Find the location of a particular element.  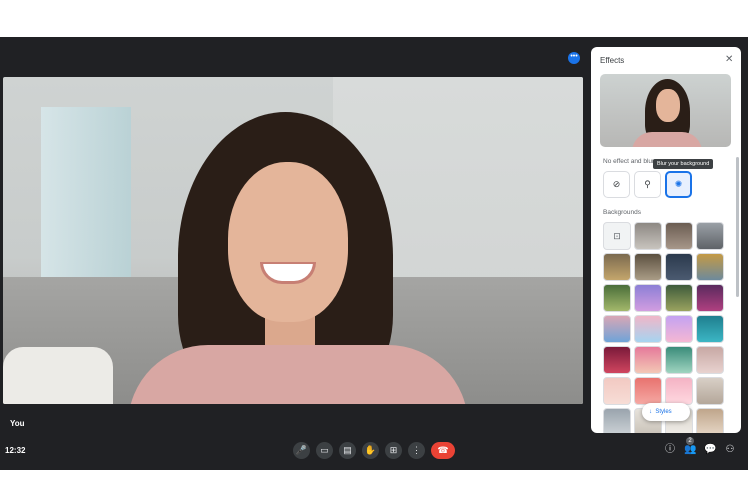

close-icon: ✕ is located at coordinates (729, 59).